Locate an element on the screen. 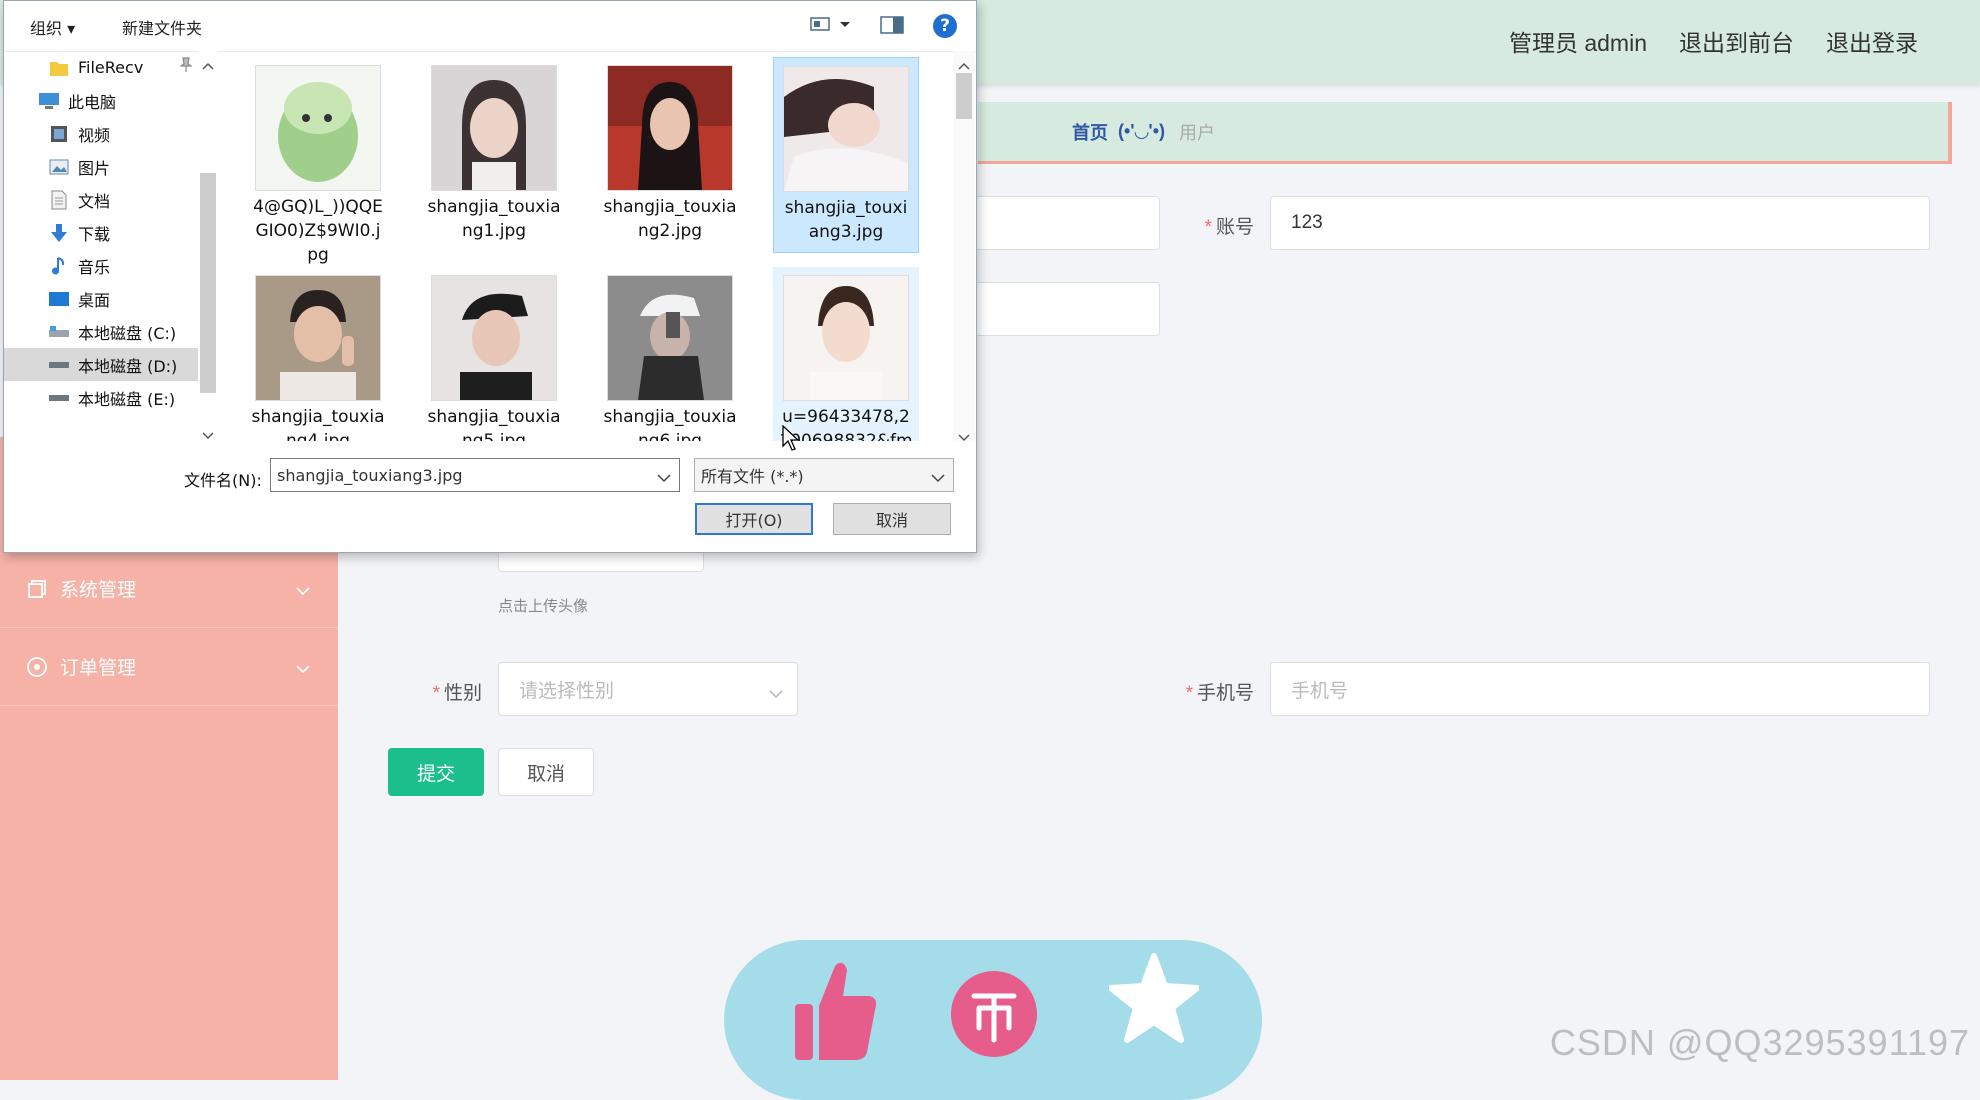 This screenshot has height=1100, width=1980. dialog-toolbar: 组织 ▾ 新建文件夹 ? is located at coordinates (490, 26).